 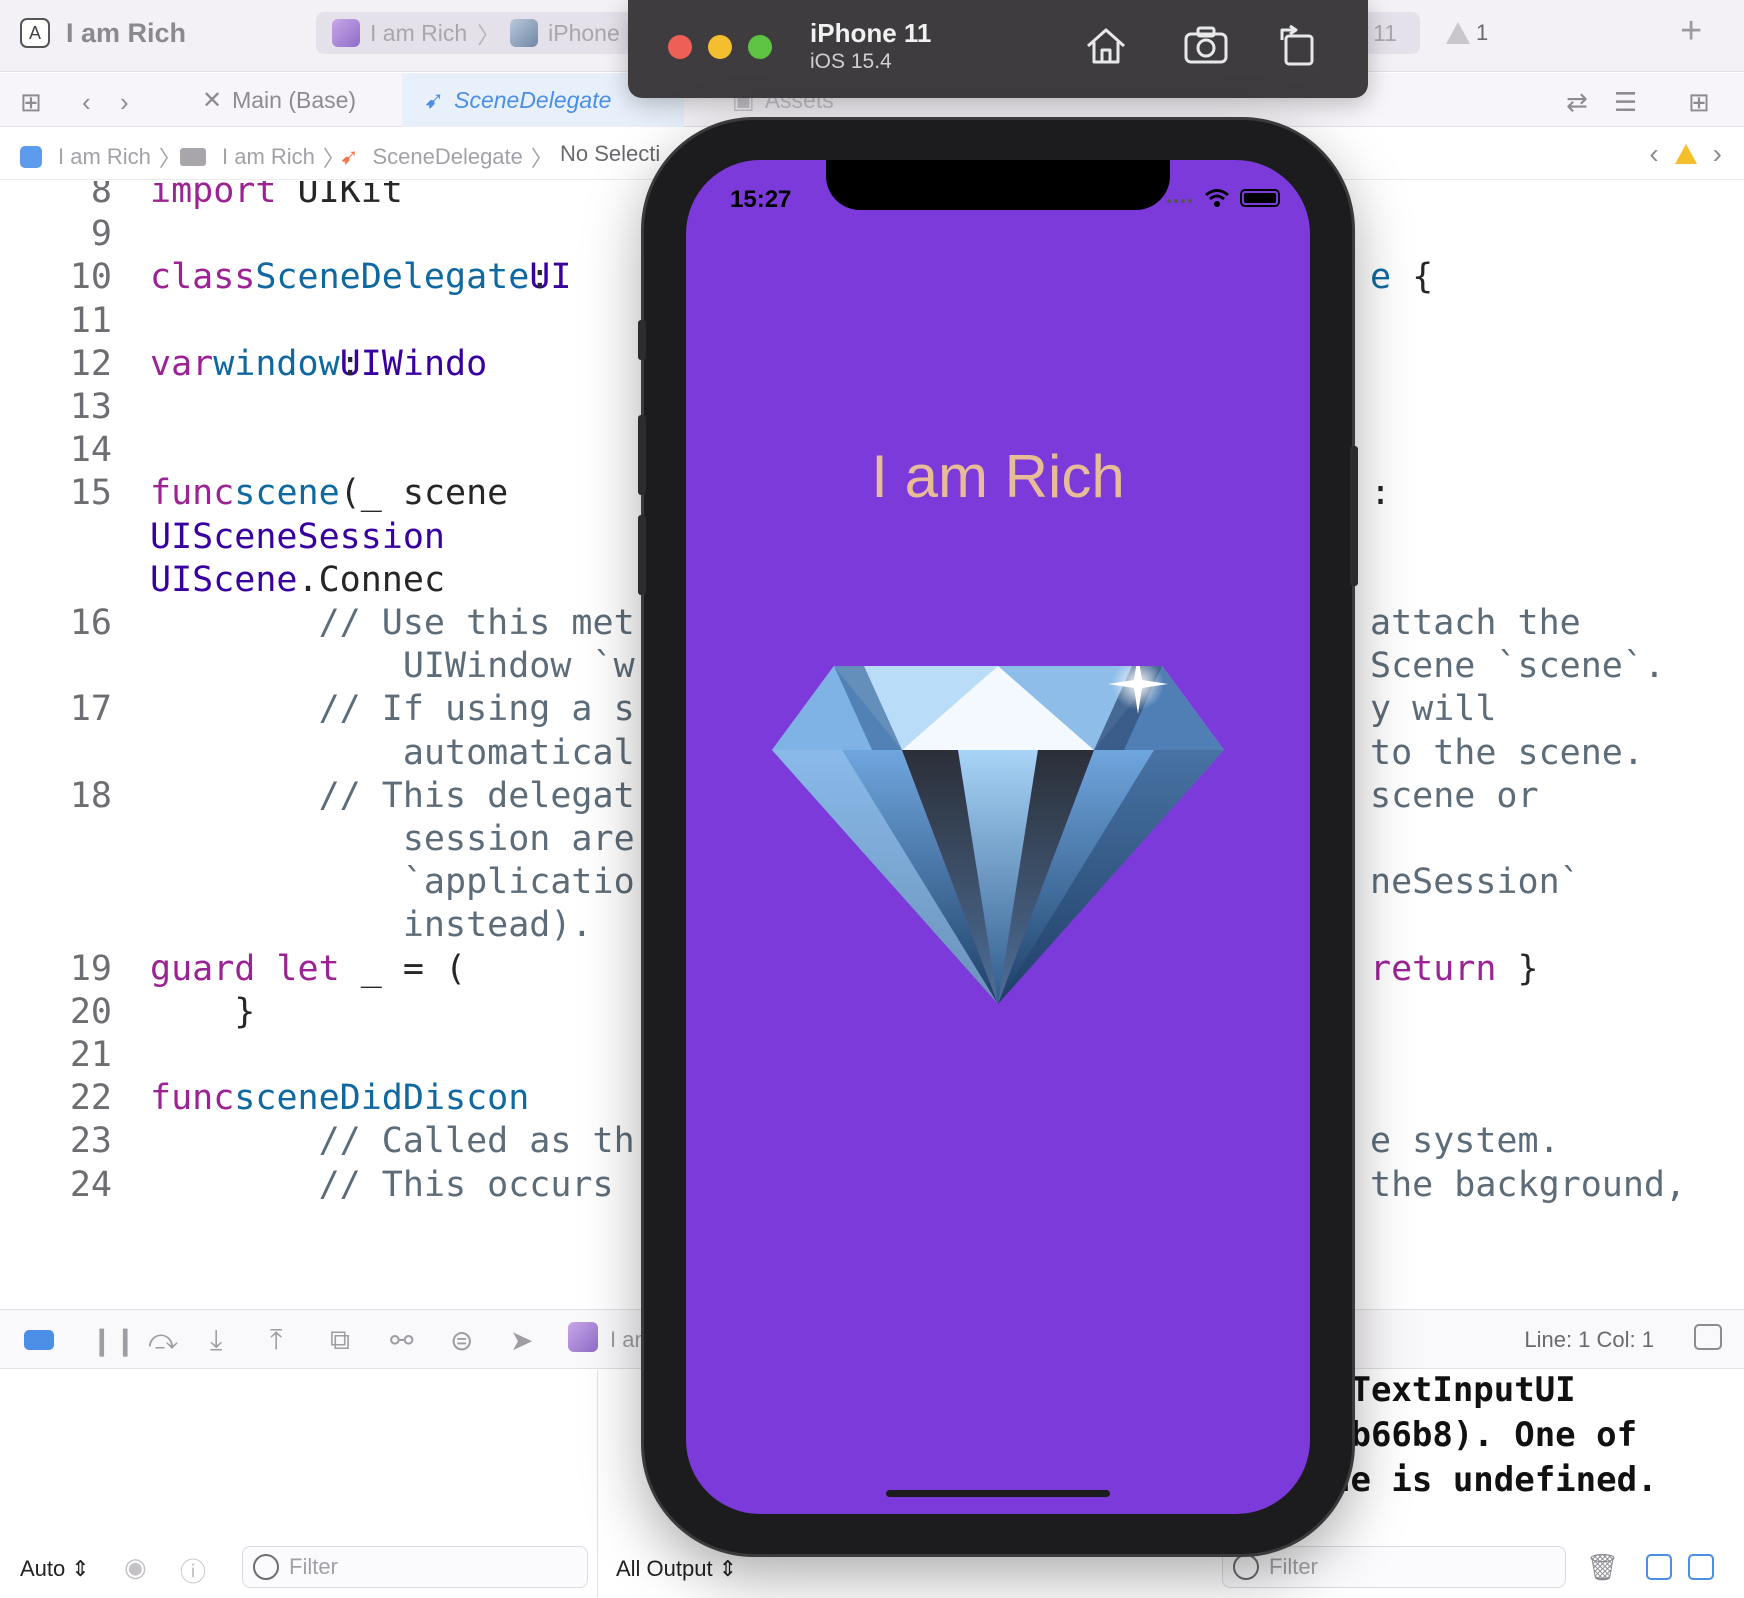 What do you see at coordinates (1467, 33) in the screenshot?
I see `warning-indicator: 1` at bounding box center [1467, 33].